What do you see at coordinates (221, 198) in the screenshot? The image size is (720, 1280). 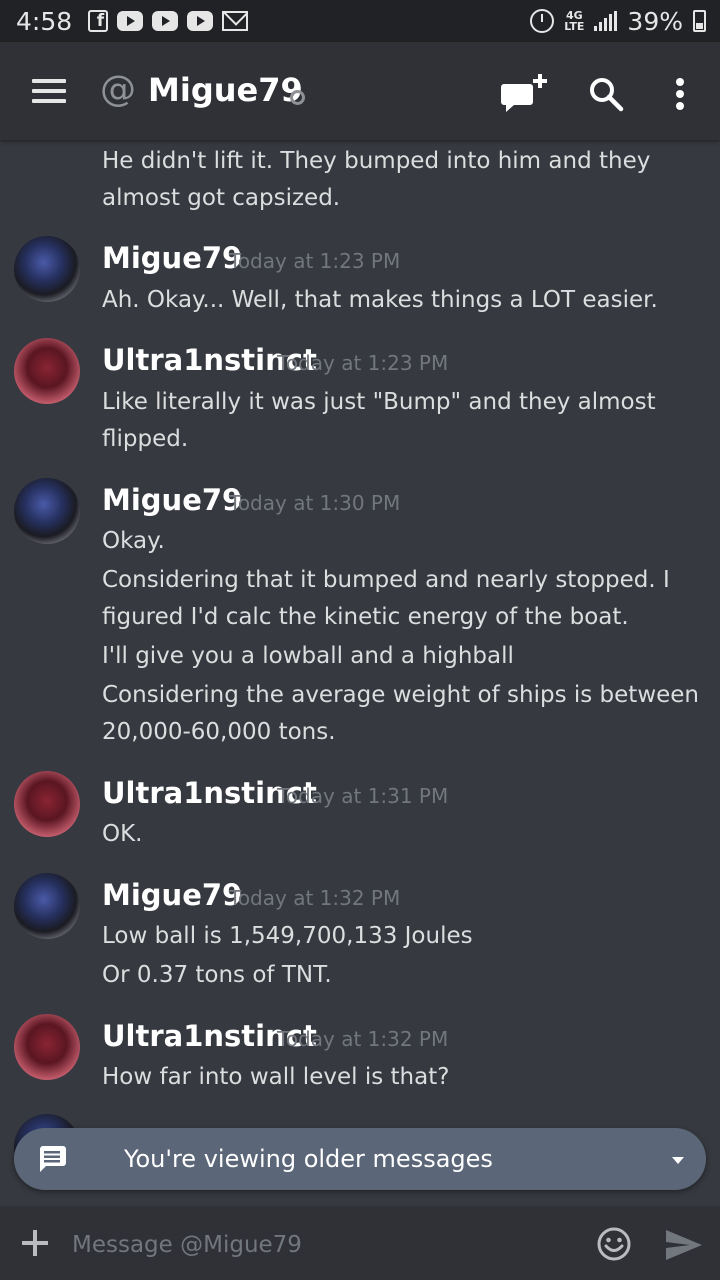 I see `message-text: almost got capsized.` at bounding box center [221, 198].